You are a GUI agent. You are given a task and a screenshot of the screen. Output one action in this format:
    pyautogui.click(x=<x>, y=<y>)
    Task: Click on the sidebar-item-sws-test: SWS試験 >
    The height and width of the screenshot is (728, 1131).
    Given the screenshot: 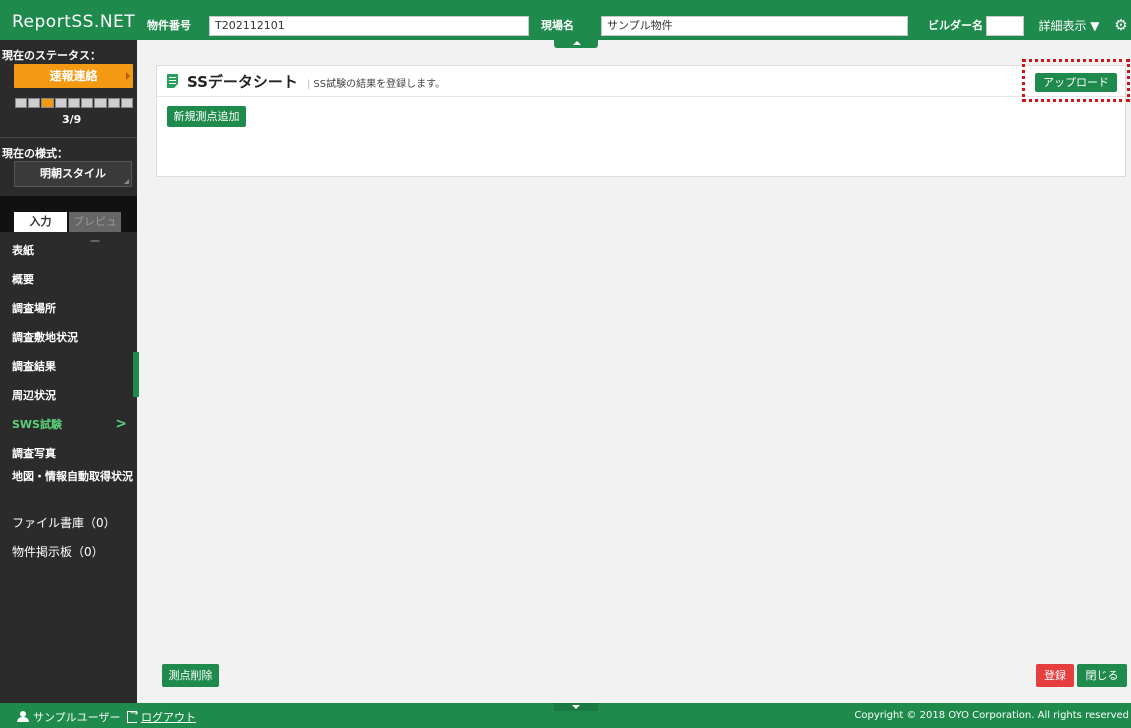 What is the action you would take?
    pyautogui.click(x=68, y=424)
    